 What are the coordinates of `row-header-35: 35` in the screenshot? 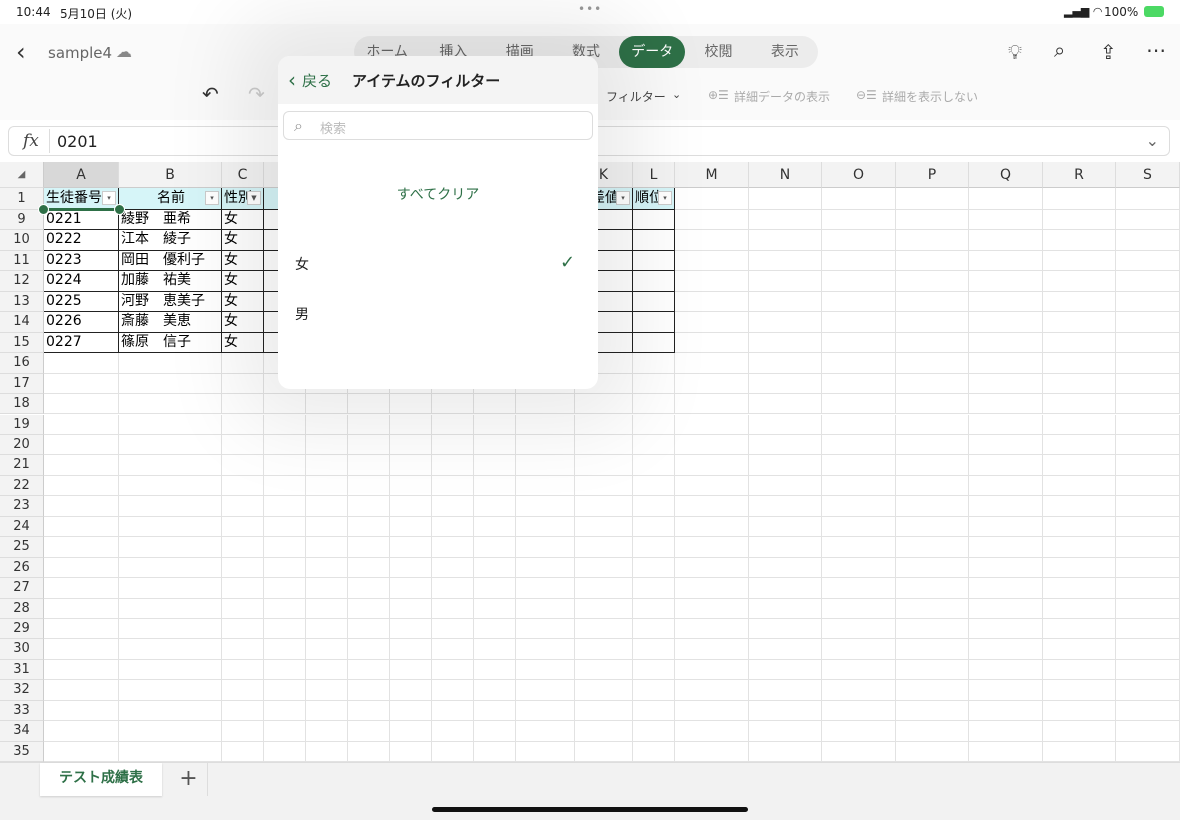 It's located at (22, 751).